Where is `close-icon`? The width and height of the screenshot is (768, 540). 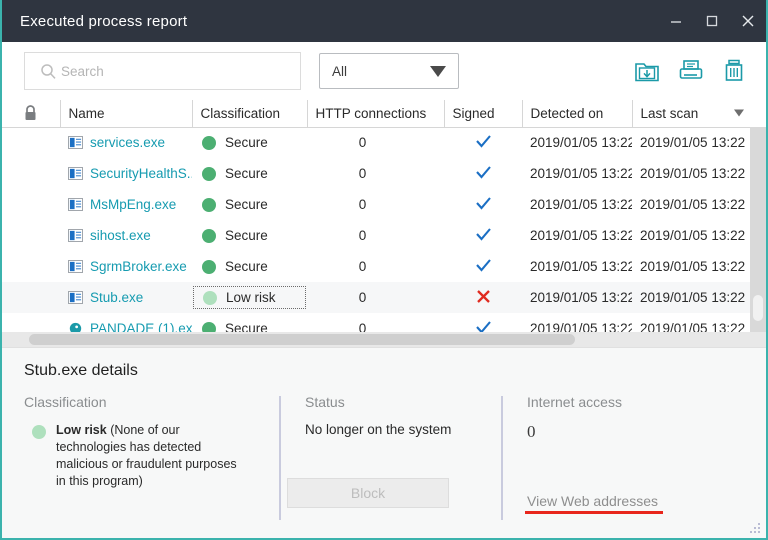
close-icon is located at coordinates (748, 21).